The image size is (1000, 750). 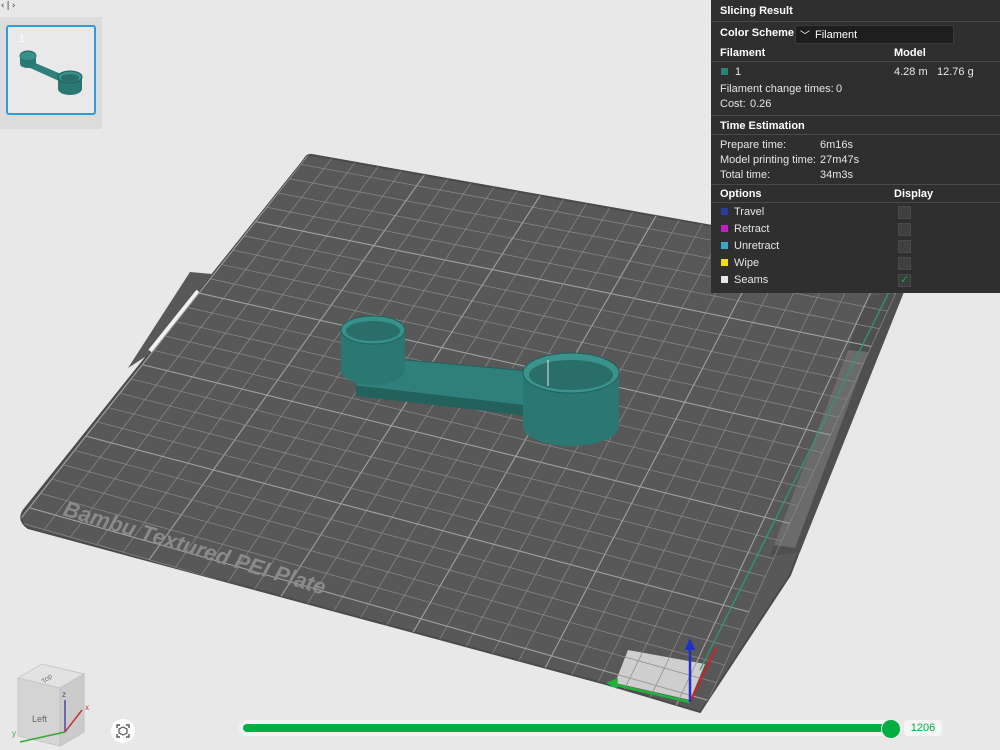 I want to click on prepare-time-label: Prepare time:, so click(x=753, y=145).